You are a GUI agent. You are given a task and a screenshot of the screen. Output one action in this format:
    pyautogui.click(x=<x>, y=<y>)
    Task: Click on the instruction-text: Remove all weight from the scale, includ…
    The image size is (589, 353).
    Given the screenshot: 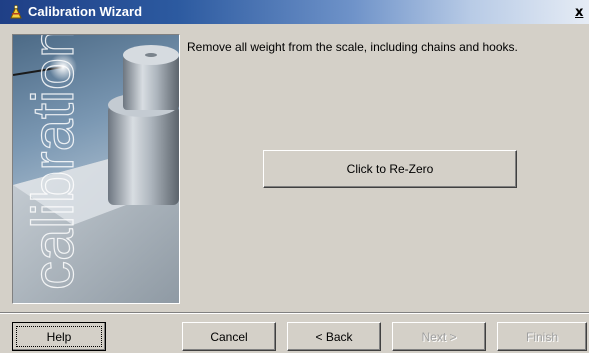 What is the action you would take?
    pyautogui.click(x=352, y=47)
    